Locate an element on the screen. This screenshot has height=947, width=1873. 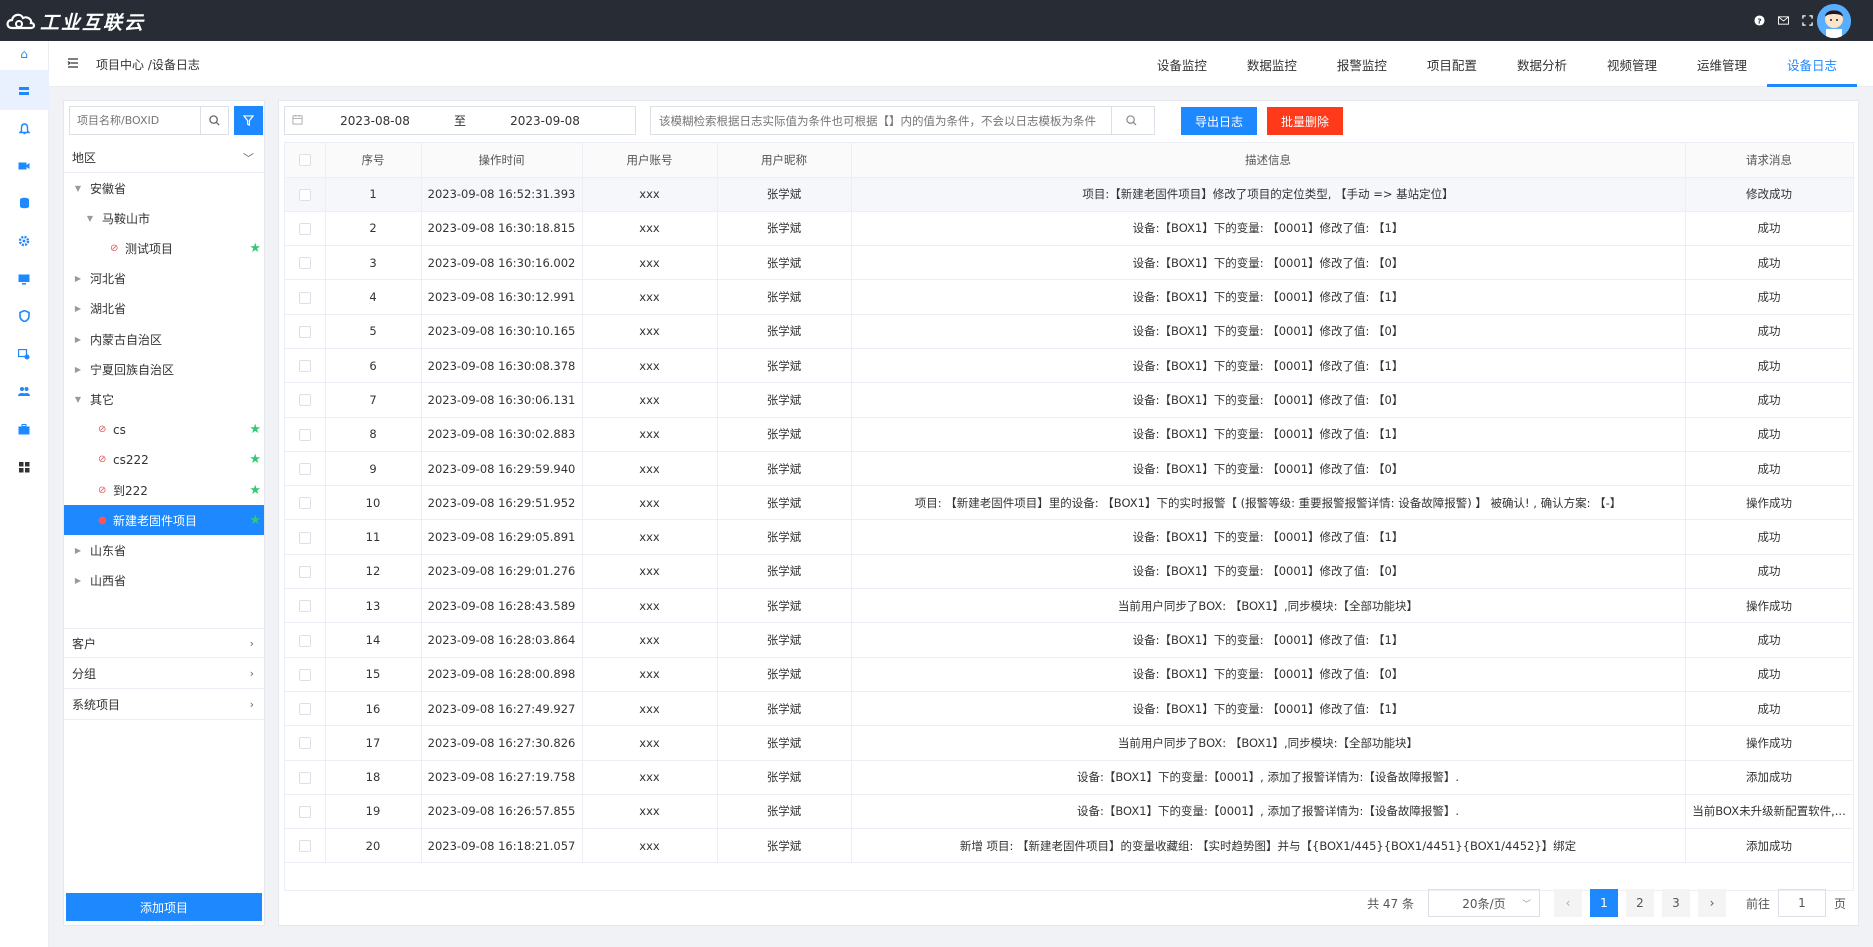
page-1-button: 1 is located at coordinates (1603, 903).